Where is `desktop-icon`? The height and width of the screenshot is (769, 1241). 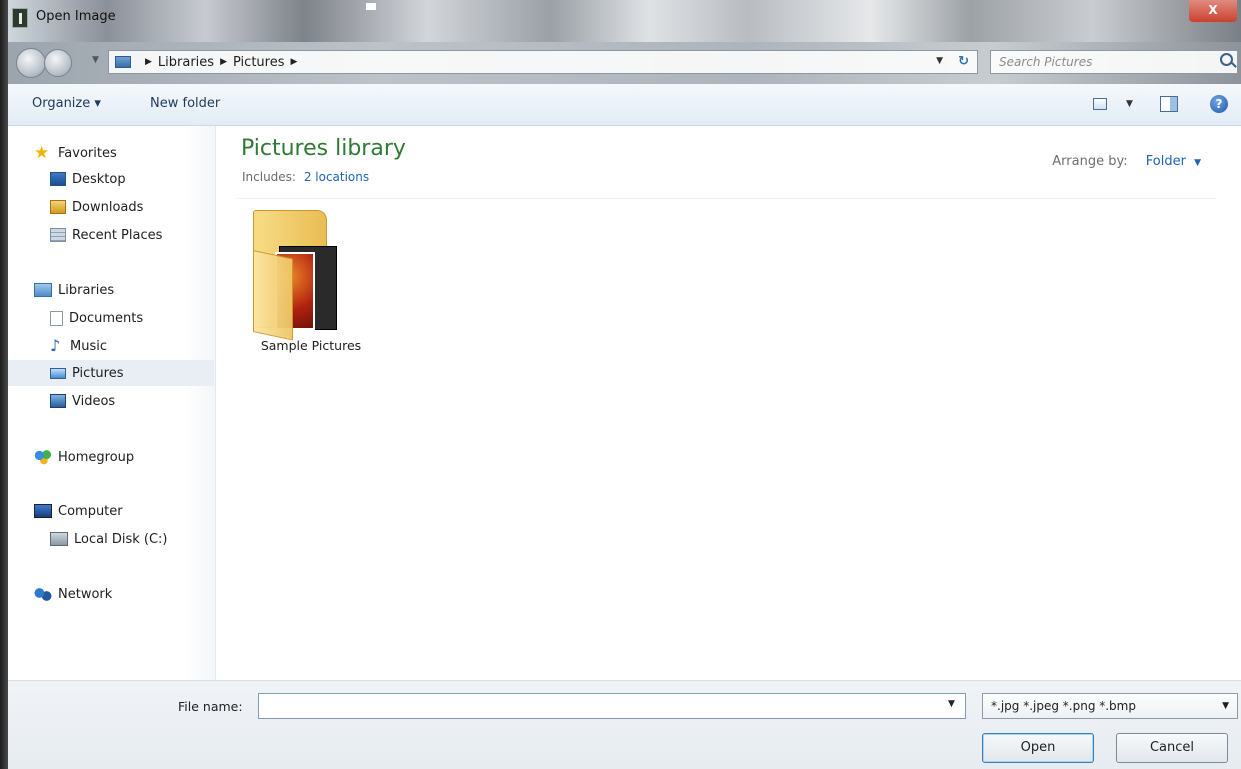
desktop-icon is located at coordinates (58, 179).